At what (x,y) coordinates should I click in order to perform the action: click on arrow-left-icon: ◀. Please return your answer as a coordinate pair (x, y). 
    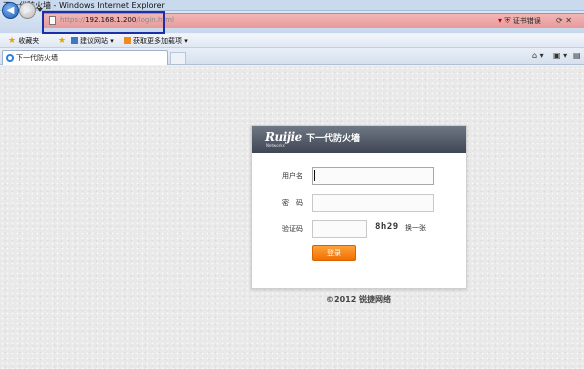
    Looking at the image, I should click on (10, 10).